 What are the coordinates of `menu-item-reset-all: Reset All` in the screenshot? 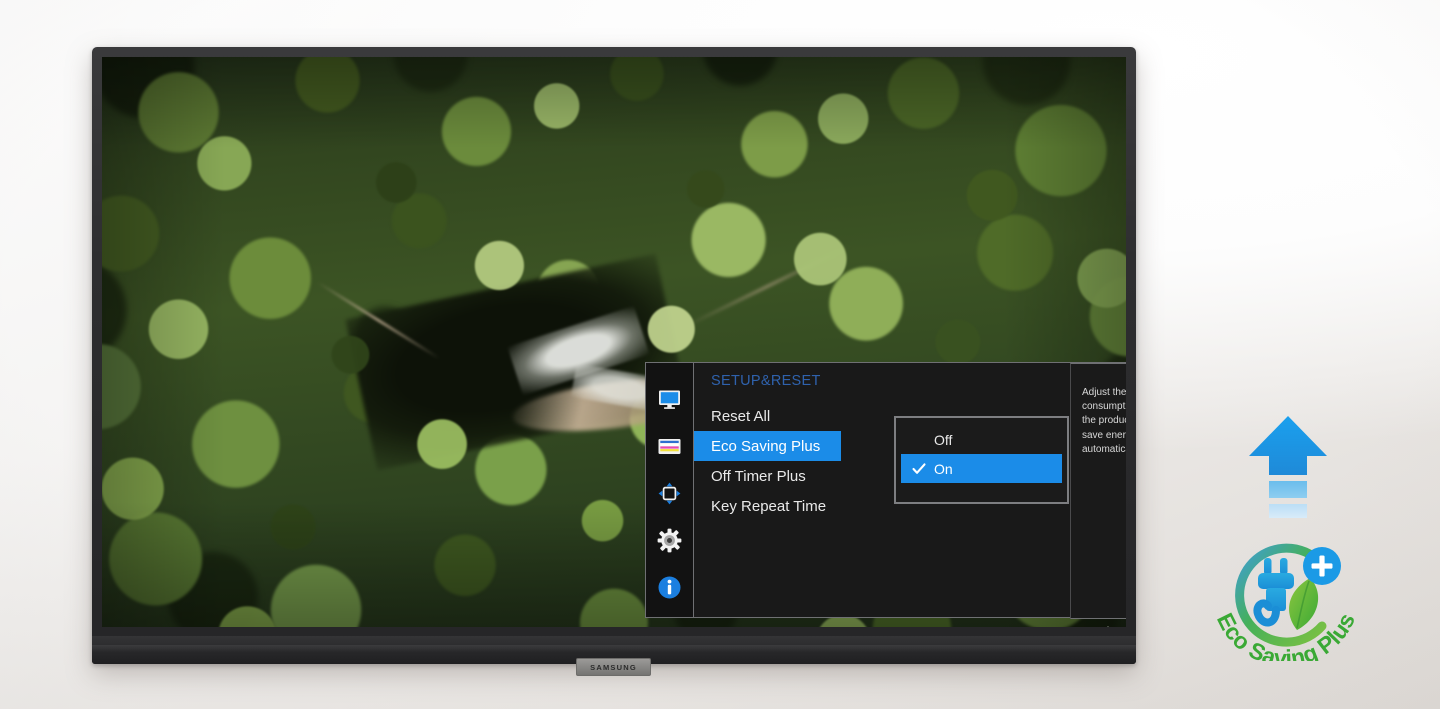 It's located at (767, 416).